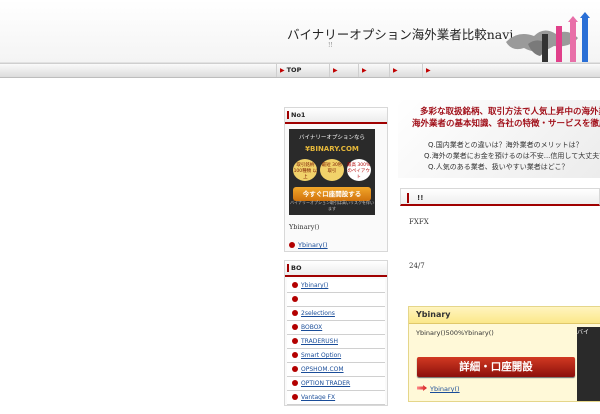 Image resolution: width=600 pixels, height=414 pixels. Describe the element at coordinates (321, 355) in the screenshot. I see `list-item-label: Smart Option` at that location.